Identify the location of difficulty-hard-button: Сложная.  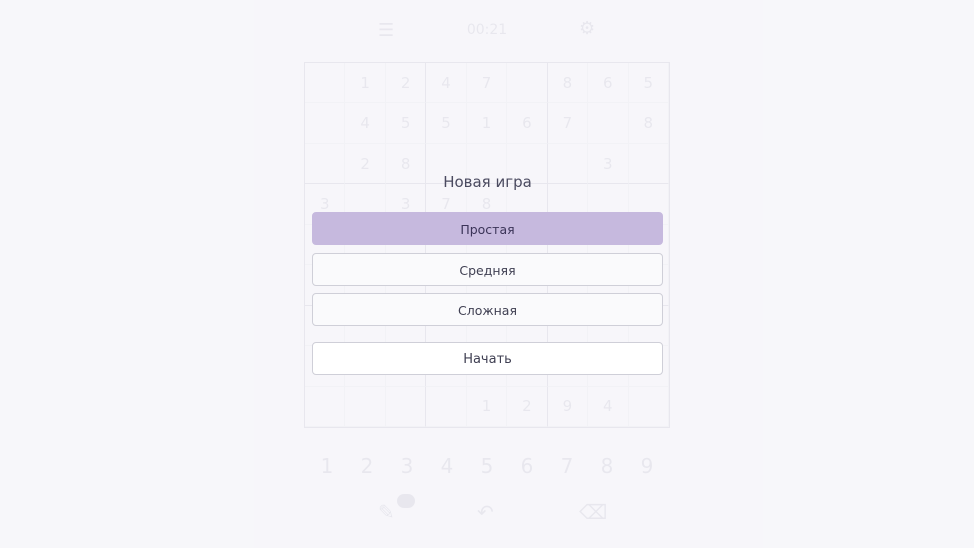
(487, 309).